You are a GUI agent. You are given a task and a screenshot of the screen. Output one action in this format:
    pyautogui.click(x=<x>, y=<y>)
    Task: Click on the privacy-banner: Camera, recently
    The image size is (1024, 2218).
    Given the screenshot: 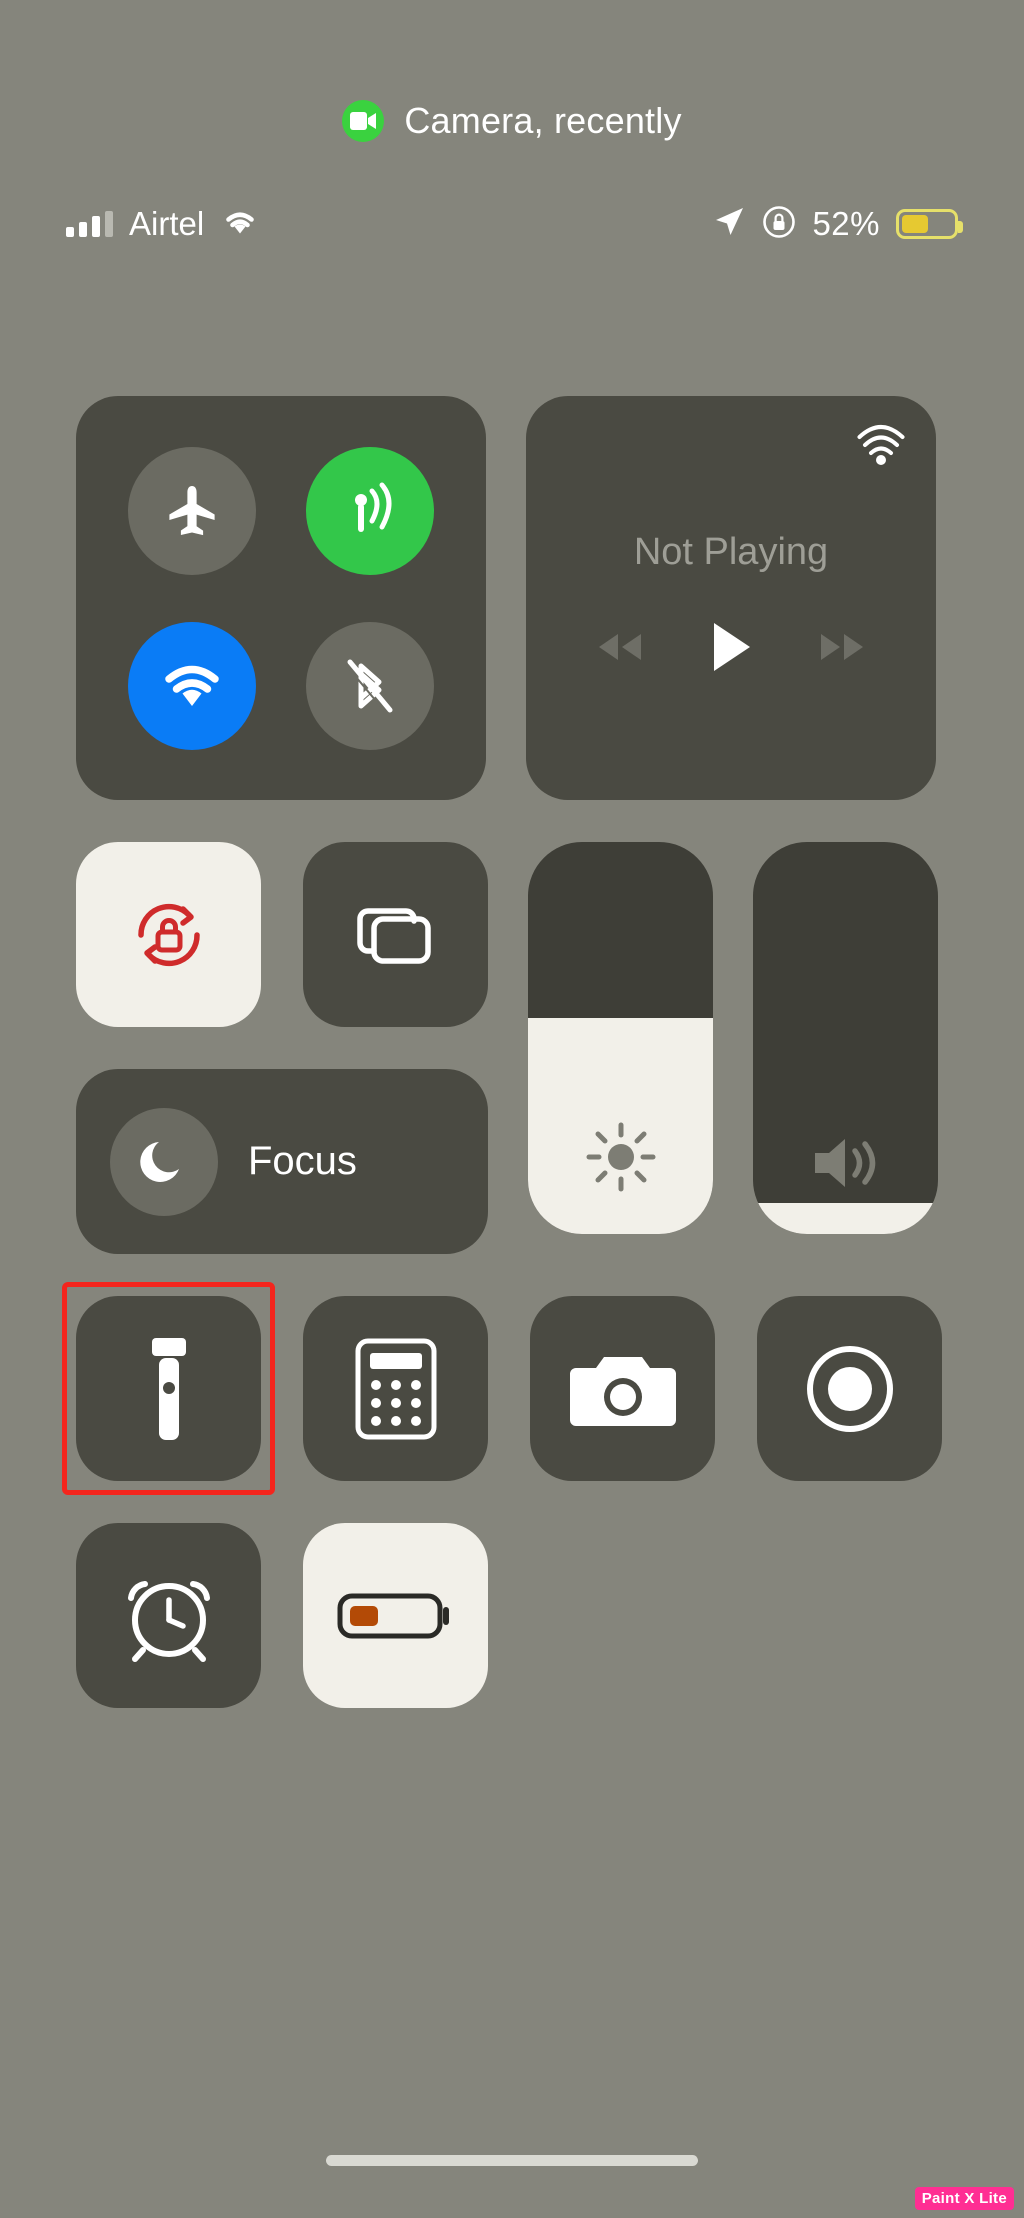 What is the action you would take?
    pyautogui.click(x=512, y=121)
    